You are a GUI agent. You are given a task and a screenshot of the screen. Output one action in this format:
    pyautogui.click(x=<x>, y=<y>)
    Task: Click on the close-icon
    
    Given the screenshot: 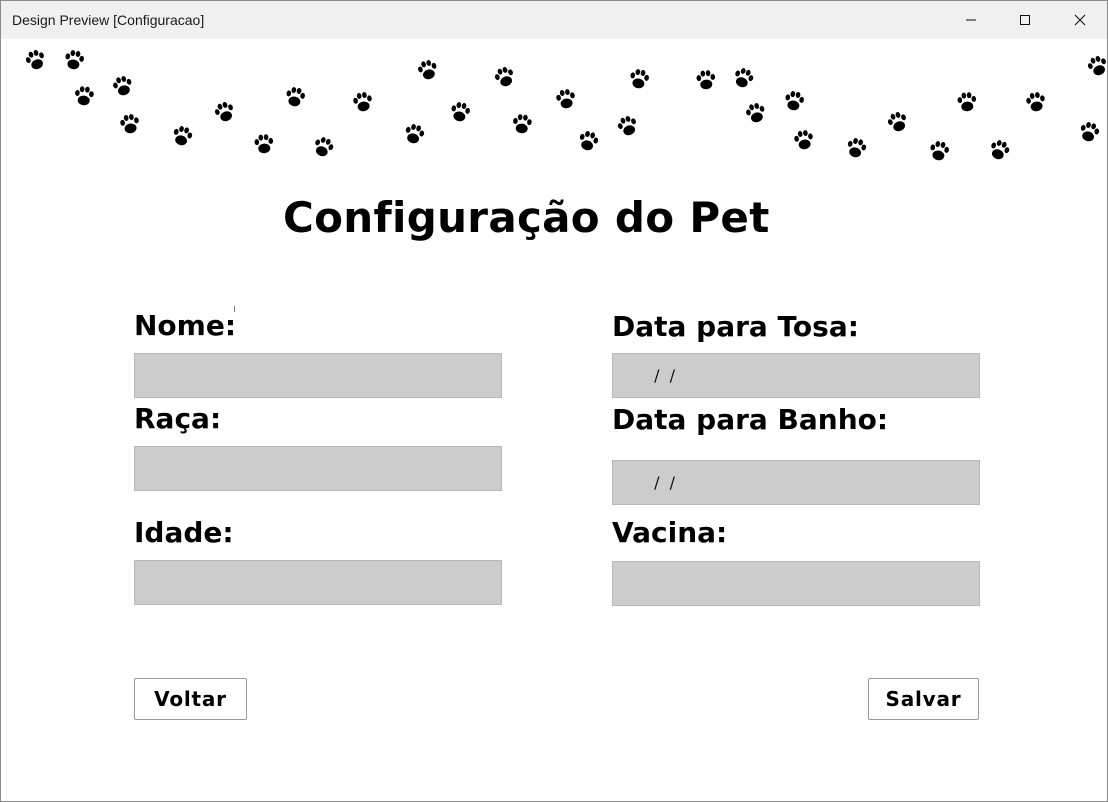 What is the action you would take?
    pyautogui.click(x=1080, y=20)
    